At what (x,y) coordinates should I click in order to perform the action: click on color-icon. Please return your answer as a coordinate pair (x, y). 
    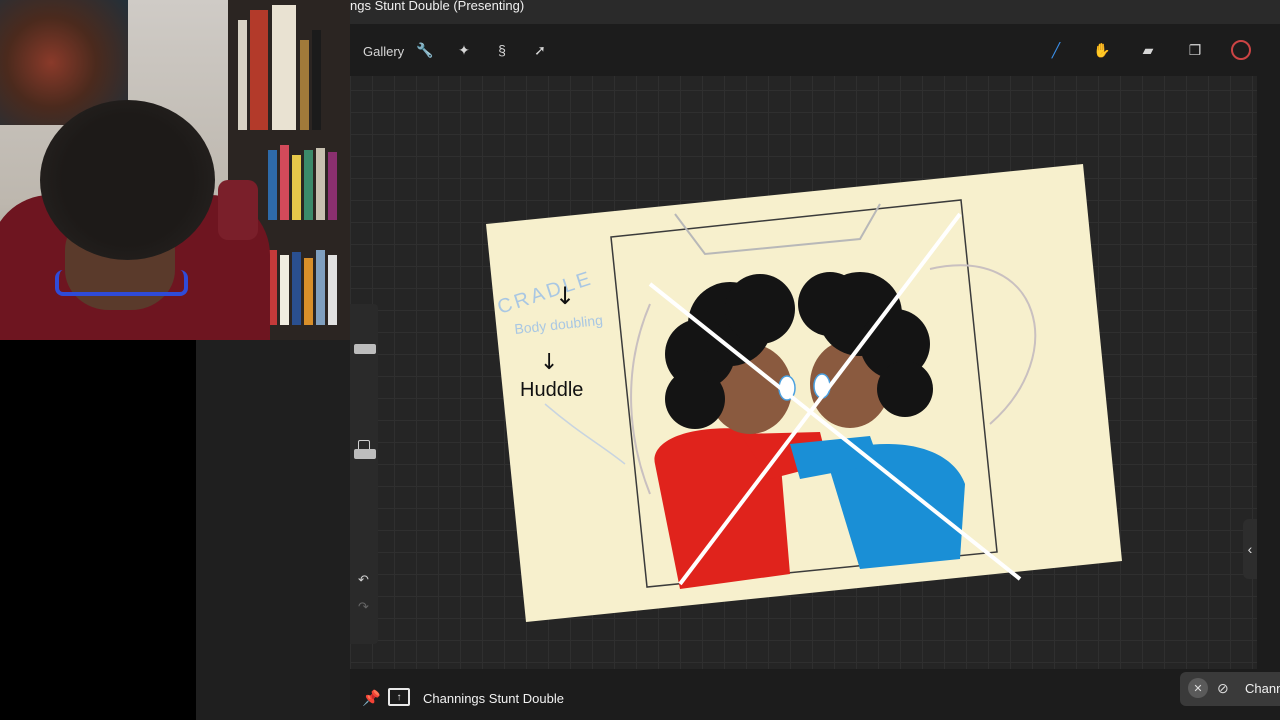
    Looking at the image, I should click on (1241, 50).